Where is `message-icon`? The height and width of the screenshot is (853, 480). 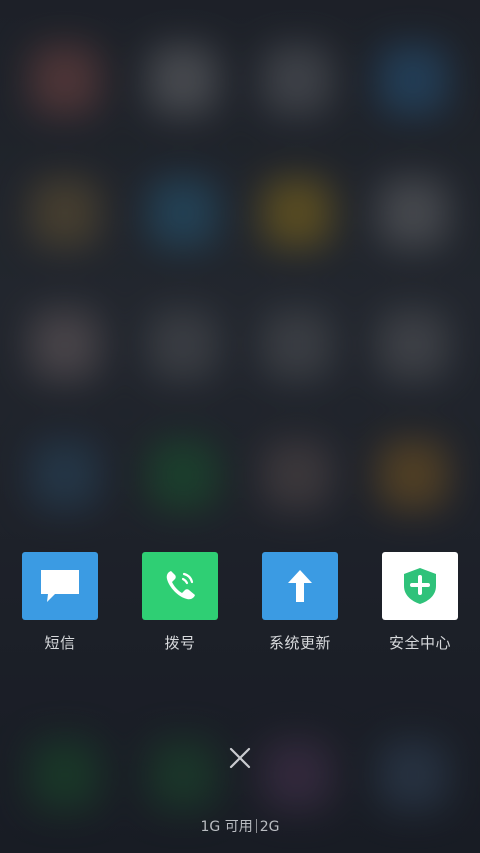
message-icon is located at coordinates (60, 586).